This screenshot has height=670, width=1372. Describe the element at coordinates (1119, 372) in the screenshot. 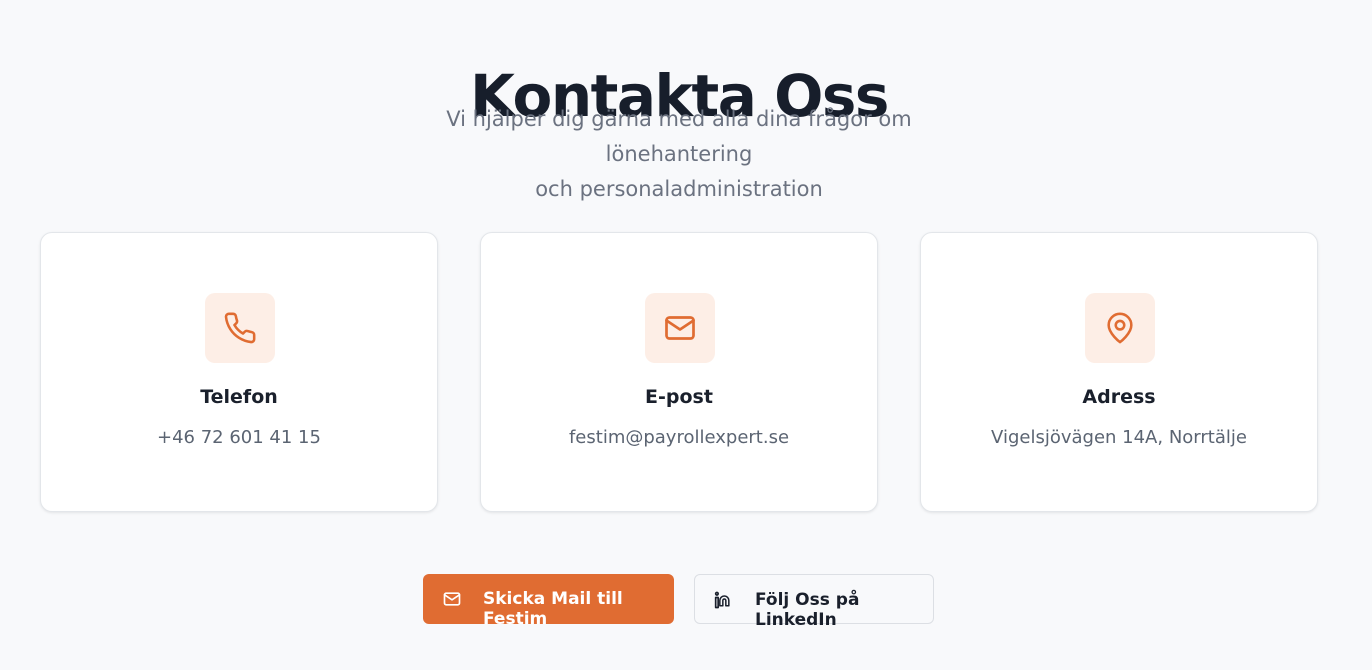

I see `contact-card-address: Adress Vigelsjövägen 14A, Norrtälje` at that location.